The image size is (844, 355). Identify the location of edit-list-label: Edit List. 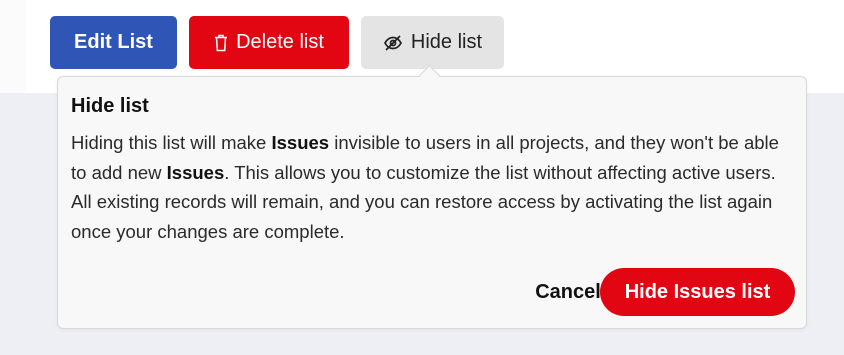
(113, 42).